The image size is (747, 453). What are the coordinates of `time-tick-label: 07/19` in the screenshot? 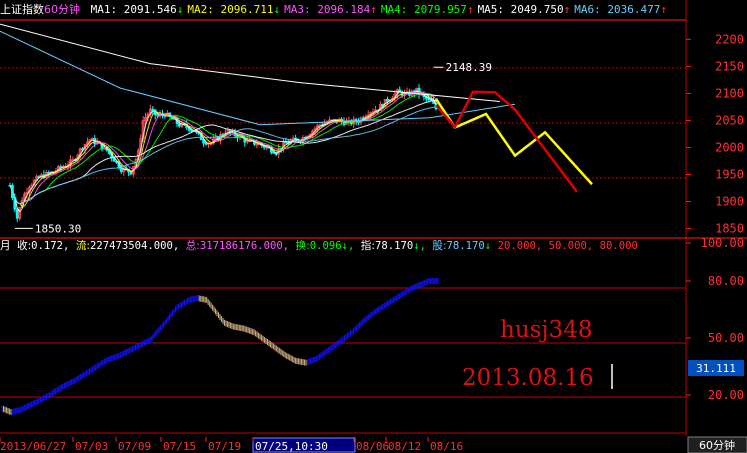 It's located at (224, 446).